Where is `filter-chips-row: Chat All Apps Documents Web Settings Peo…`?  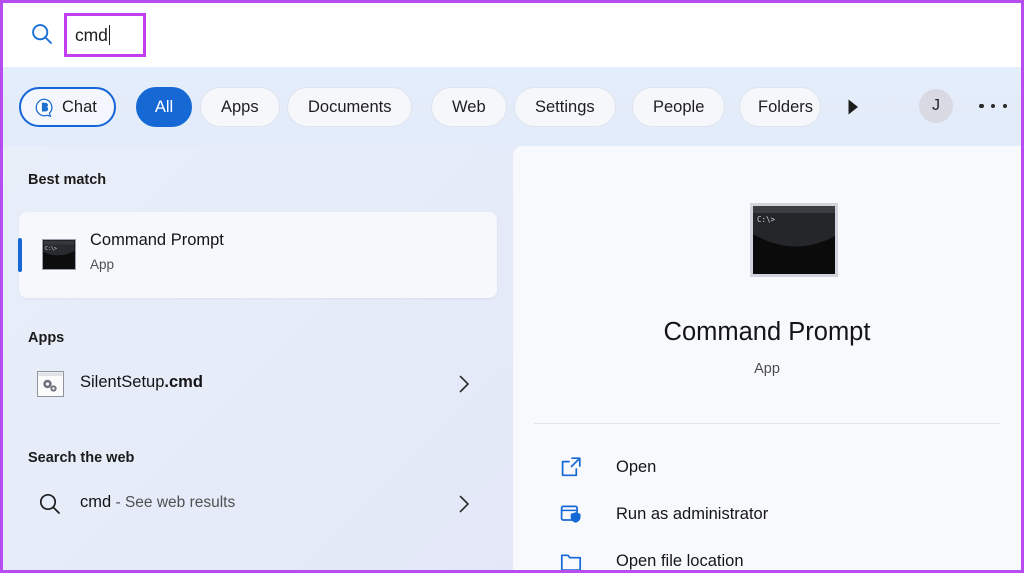
filter-chips-row: Chat All Apps Documents Web Settings Peo… is located at coordinates (512, 106).